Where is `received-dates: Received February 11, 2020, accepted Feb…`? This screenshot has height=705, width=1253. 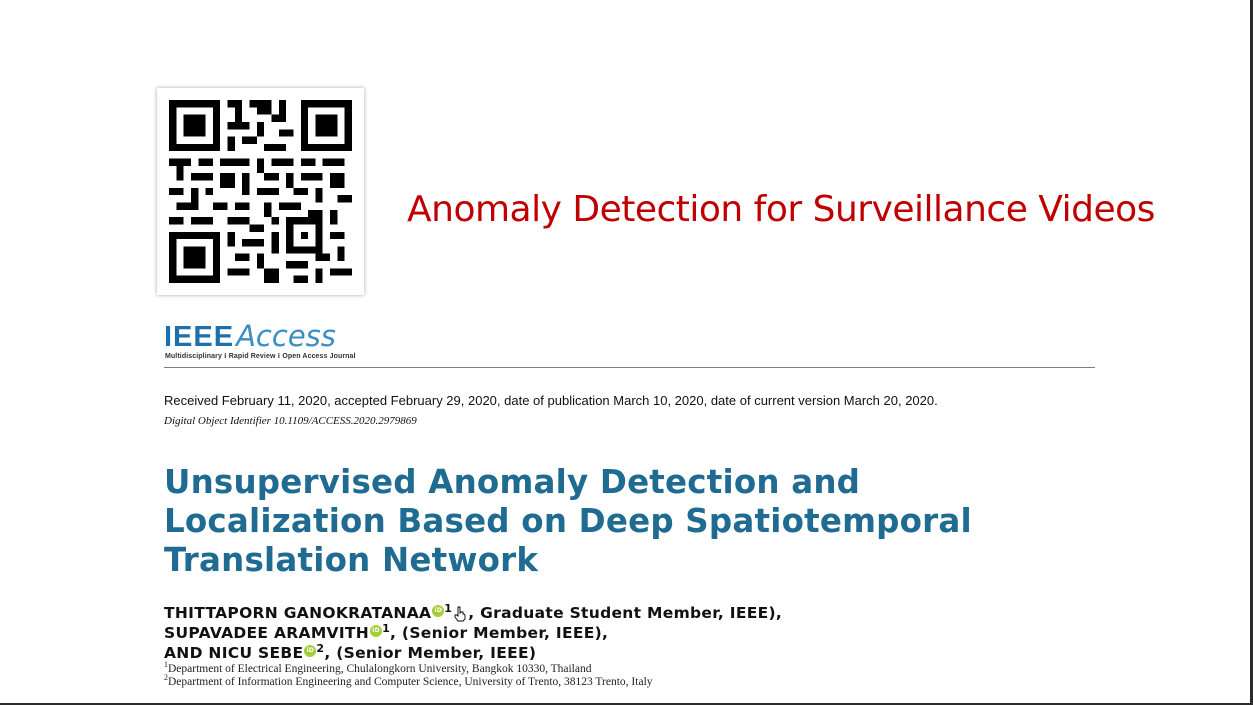 received-dates: Received February 11, 2020, accepted Feb… is located at coordinates (551, 400).